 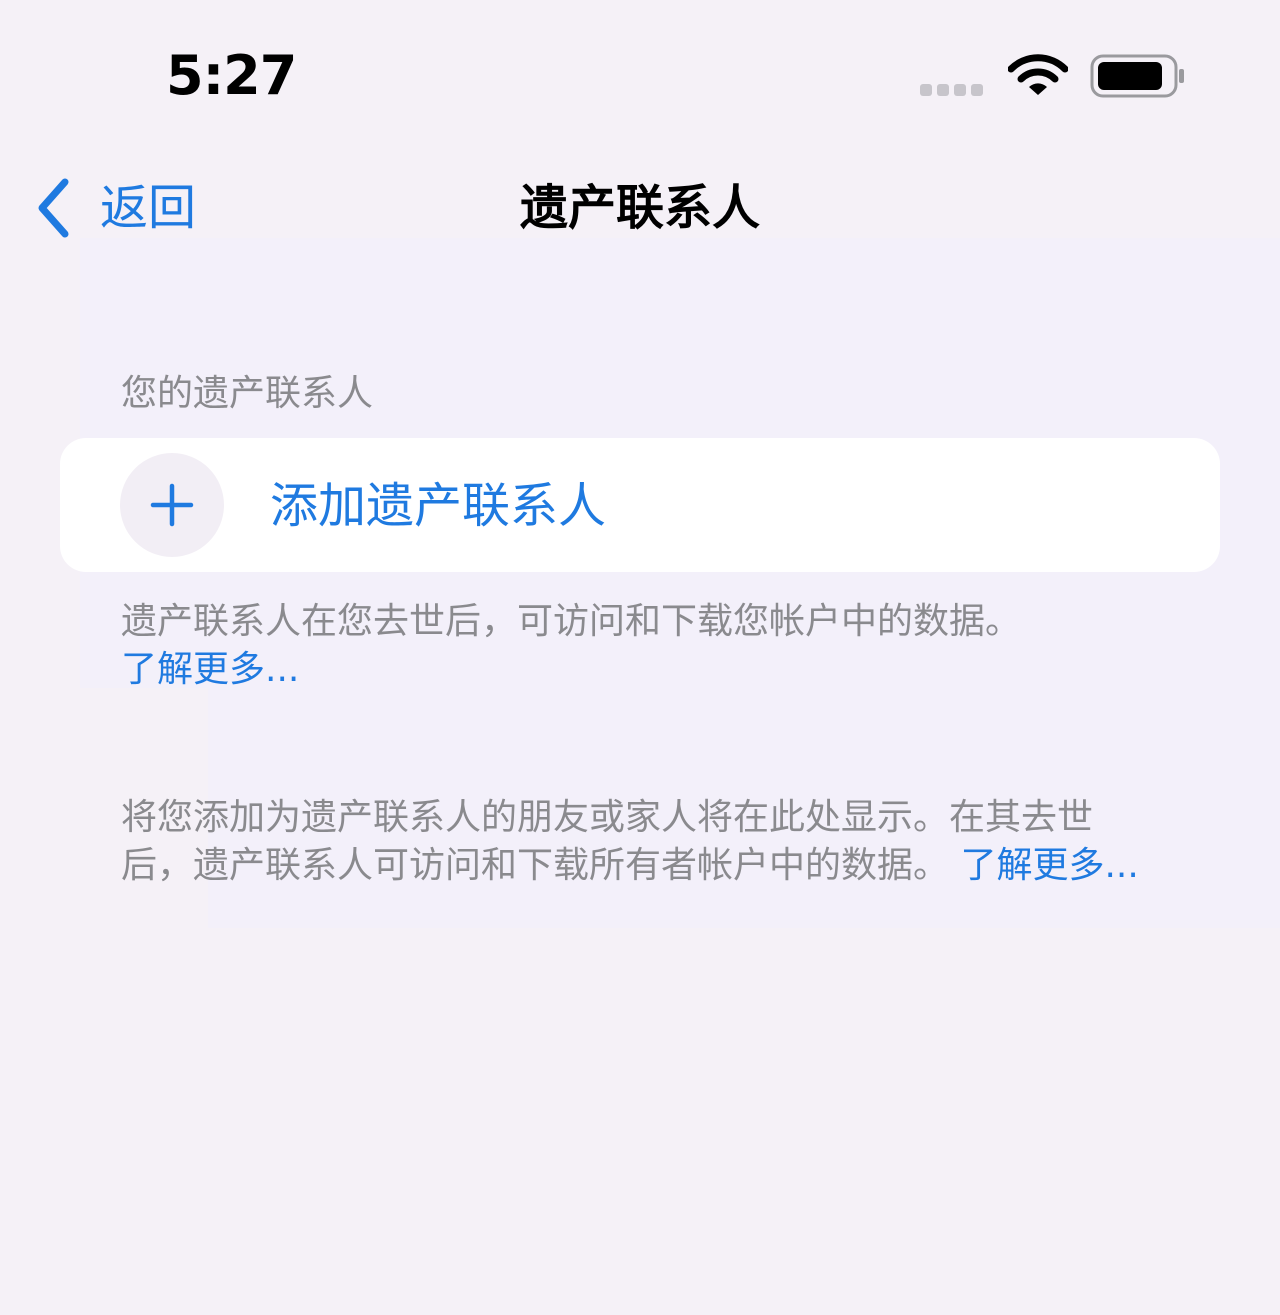 I want to click on battery-icon, so click(x=1137, y=76).